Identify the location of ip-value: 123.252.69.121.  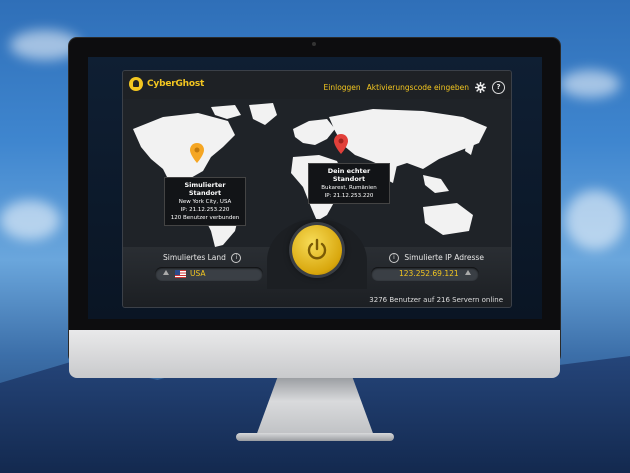
(429, 273).